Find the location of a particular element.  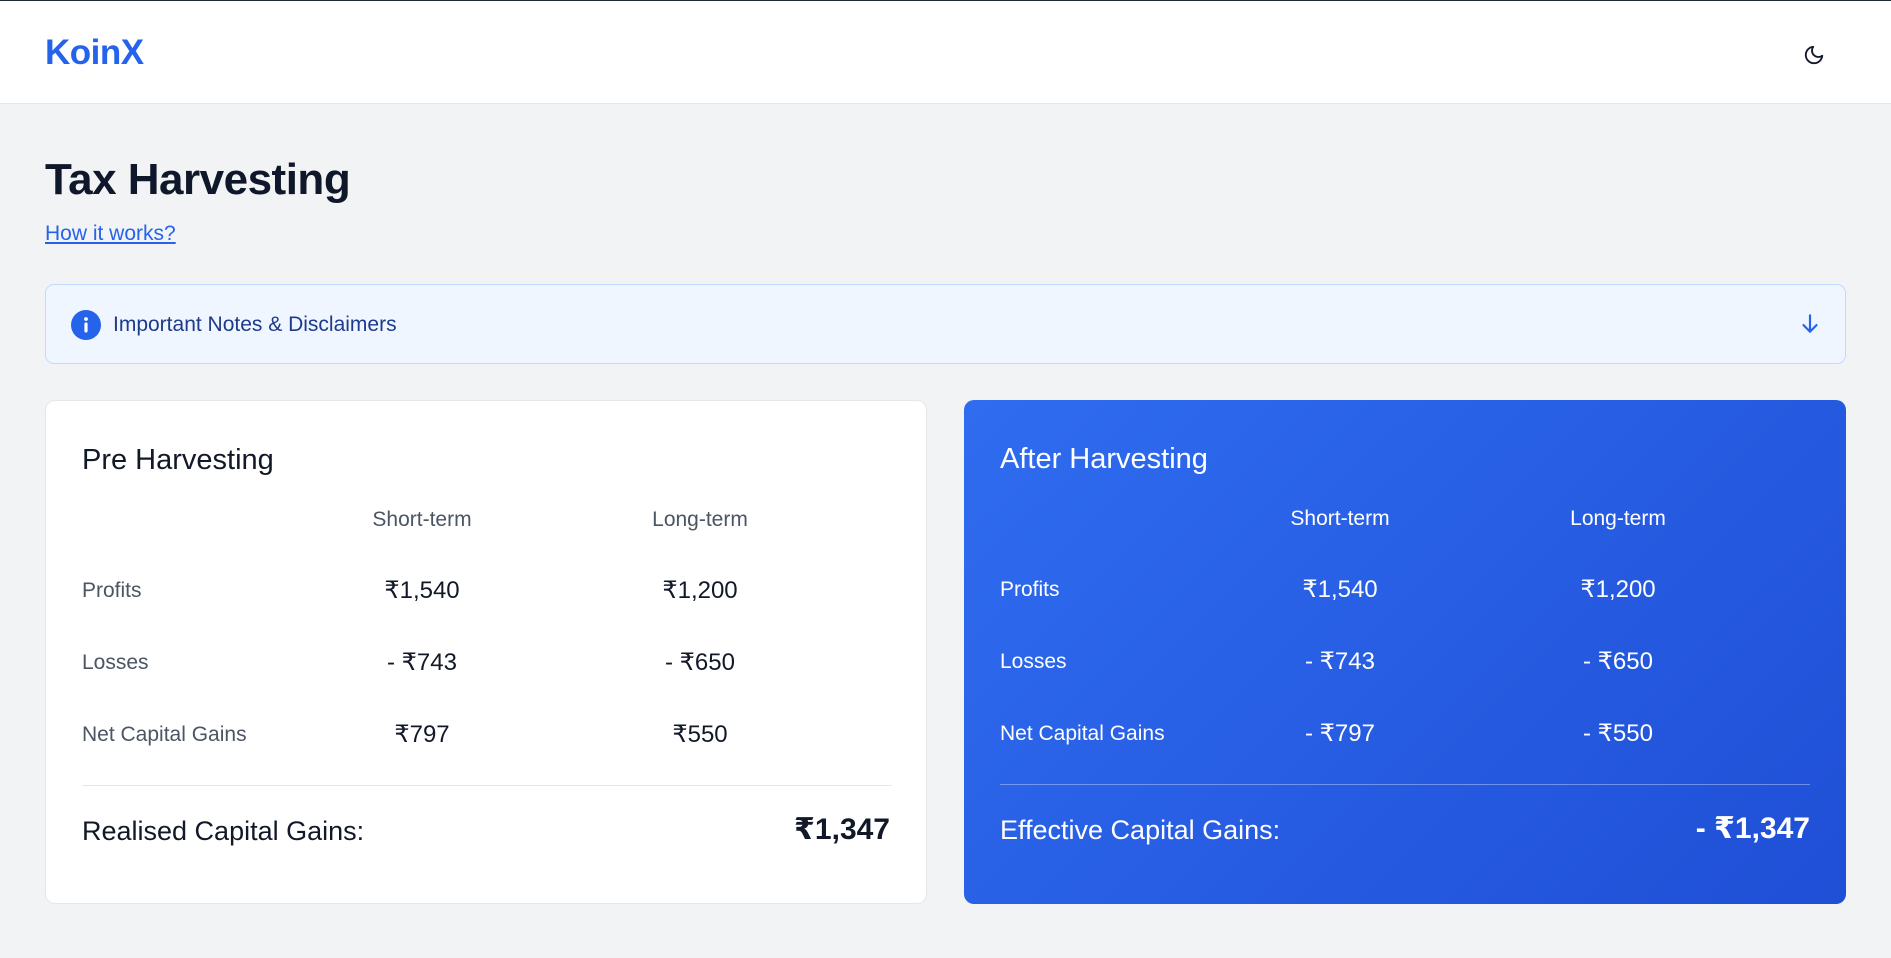

net-short-term-value: ₹797 is located at coordinates (422, 734).